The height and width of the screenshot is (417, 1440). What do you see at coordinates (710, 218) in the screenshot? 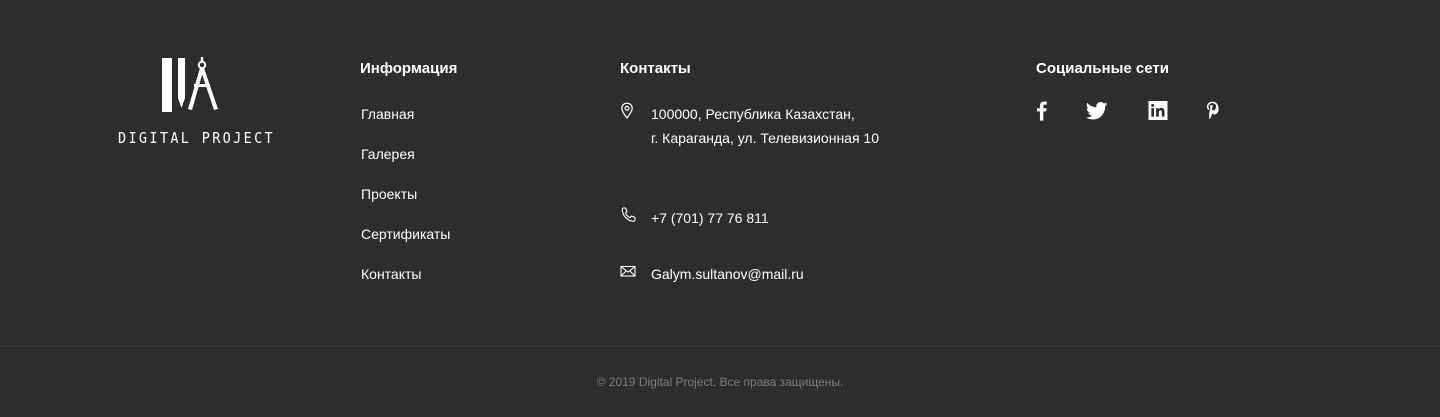
I see `phone-number: +7 (701) 77 76 811` at bounding box center [710, 218].